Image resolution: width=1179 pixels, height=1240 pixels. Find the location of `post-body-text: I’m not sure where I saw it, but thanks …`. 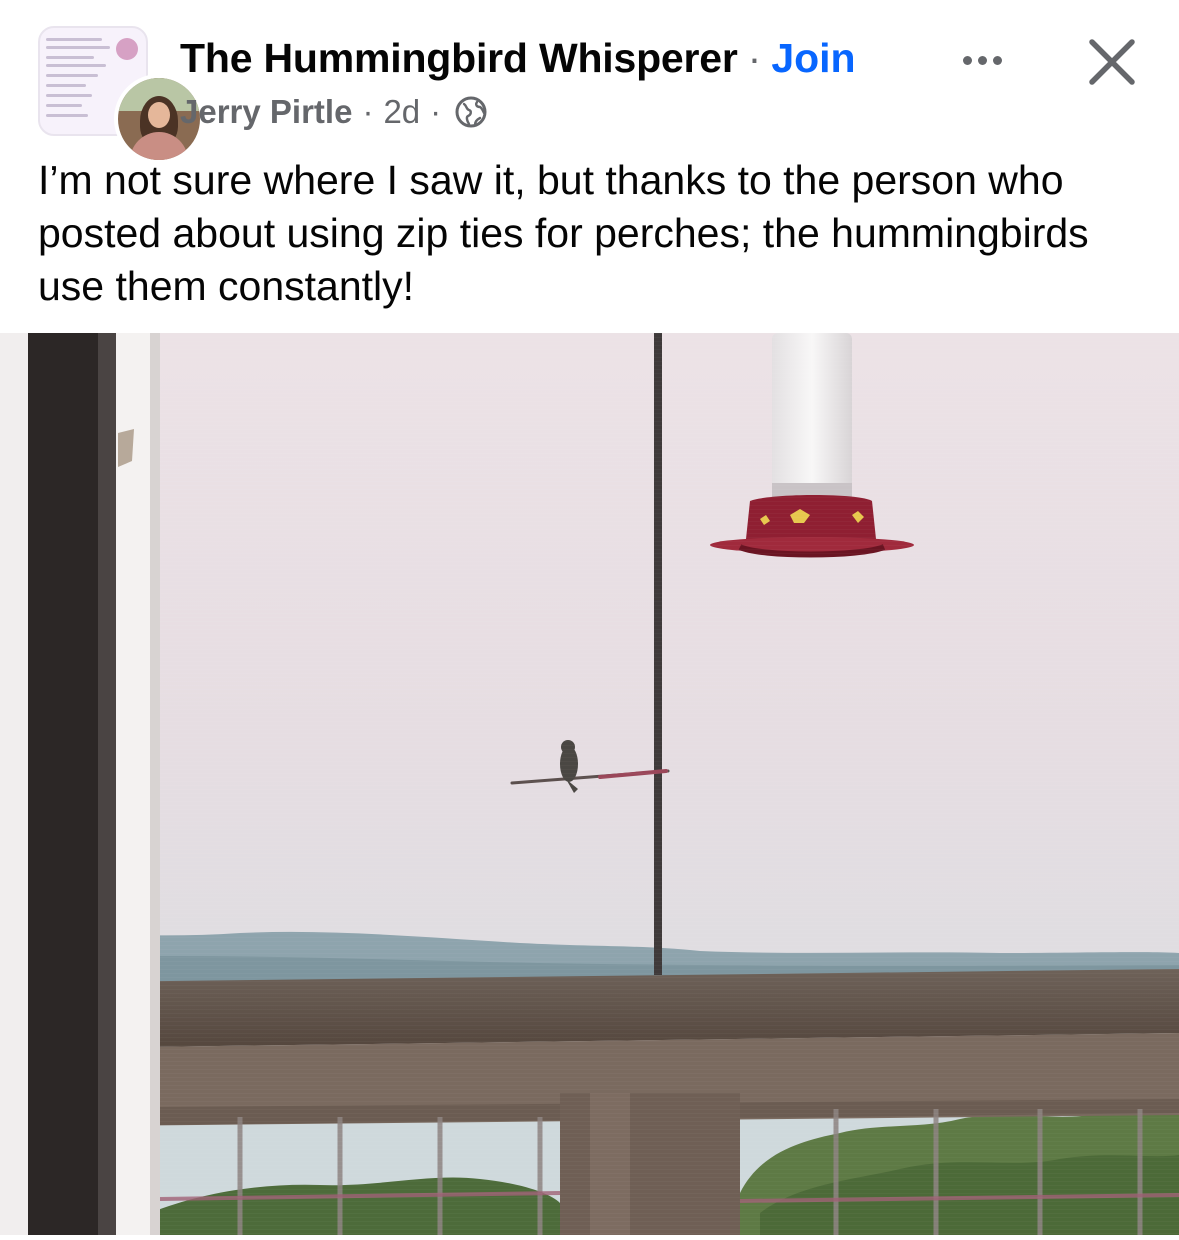

post-body-text: I’m not sure where I saw it, but thanks … is located at coordinates (563, 233).